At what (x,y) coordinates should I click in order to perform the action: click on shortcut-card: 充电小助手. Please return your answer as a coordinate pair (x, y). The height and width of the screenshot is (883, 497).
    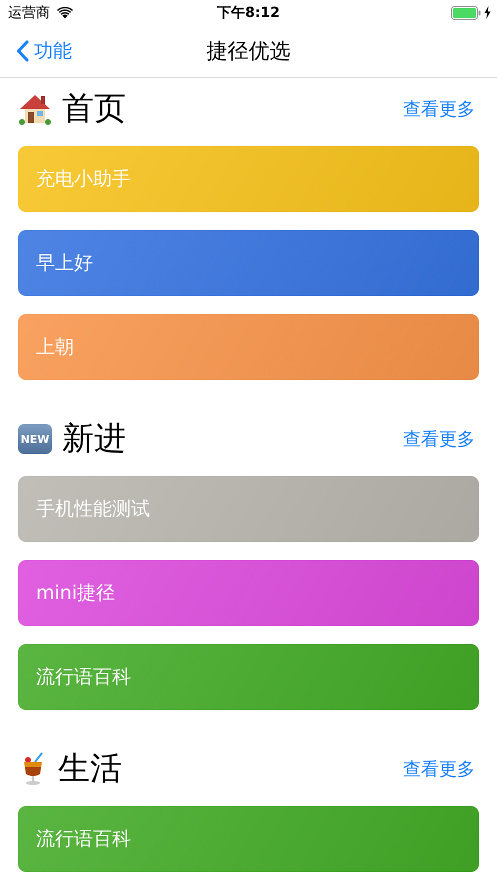
    Looking at the image, I should click on (248, 179).